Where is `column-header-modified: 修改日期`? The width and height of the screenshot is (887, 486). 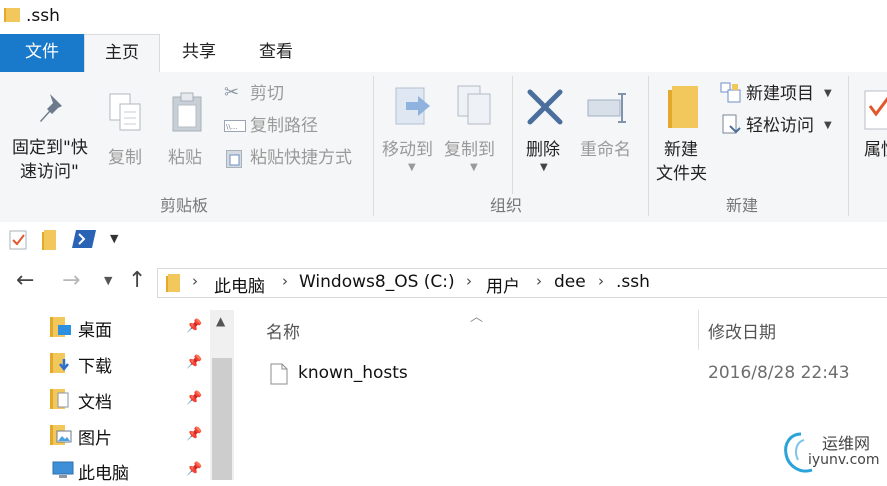
column-header-modified: 修改日期 is located at coordinates (742, 330).